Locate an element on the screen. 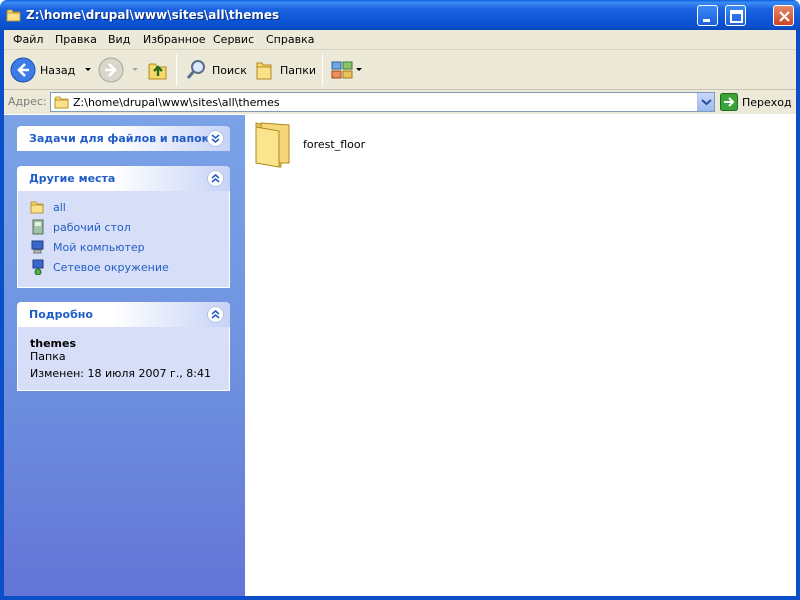 This screenshot has height=600, width=800. forward-button is located at coordinates (120, 70).